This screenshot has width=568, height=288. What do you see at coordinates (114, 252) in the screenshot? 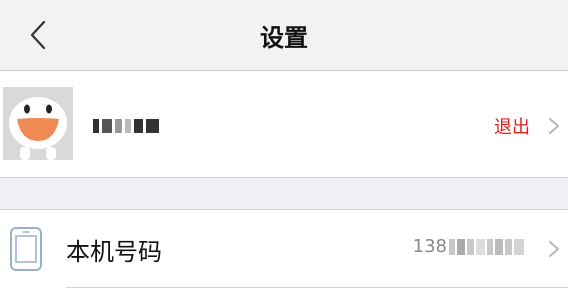
I see `phone-number-label: 本机号码` at bounding box center [114, 252].